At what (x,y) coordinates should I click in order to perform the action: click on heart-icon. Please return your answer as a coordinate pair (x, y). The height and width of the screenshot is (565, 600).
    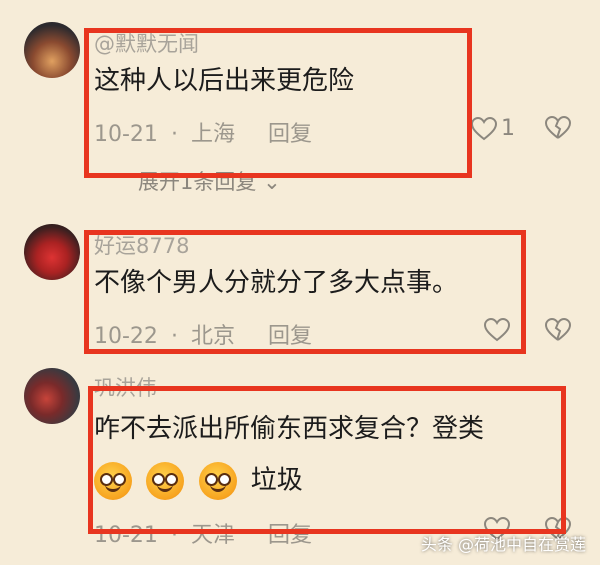
    Looking at the image, I should click on (484, 128).